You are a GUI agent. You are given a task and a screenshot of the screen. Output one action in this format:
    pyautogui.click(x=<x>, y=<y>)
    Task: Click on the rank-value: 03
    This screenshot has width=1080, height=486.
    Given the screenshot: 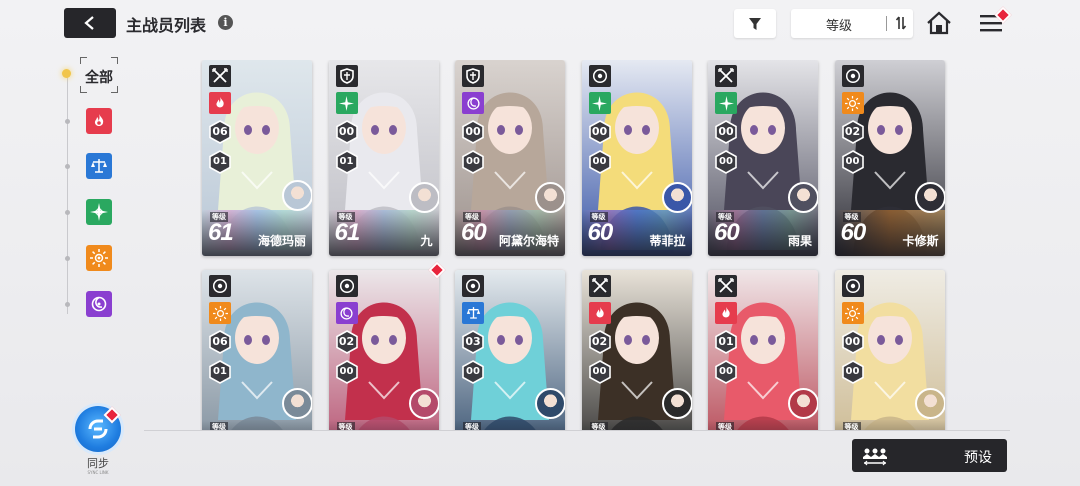 What is the action you would take?
    pyautogui.click(x=473, y=341)
    